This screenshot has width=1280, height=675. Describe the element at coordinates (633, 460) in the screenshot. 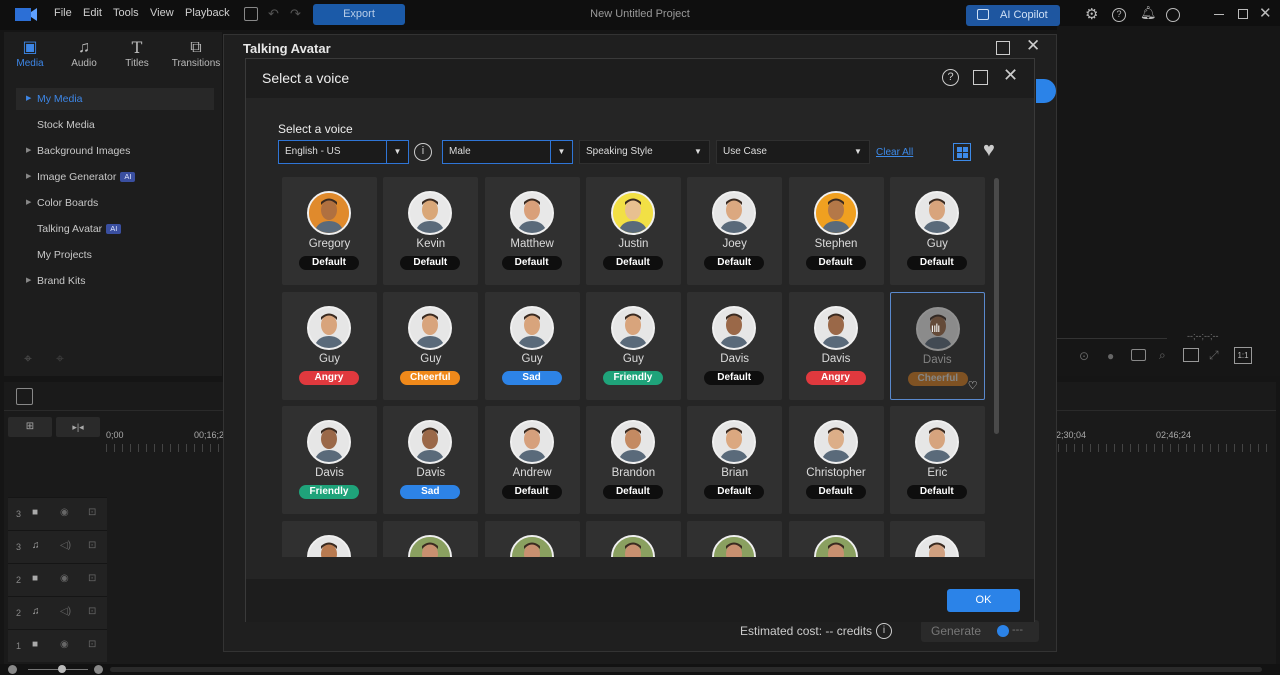

I see `voice-card: Brandon Default` at that location.